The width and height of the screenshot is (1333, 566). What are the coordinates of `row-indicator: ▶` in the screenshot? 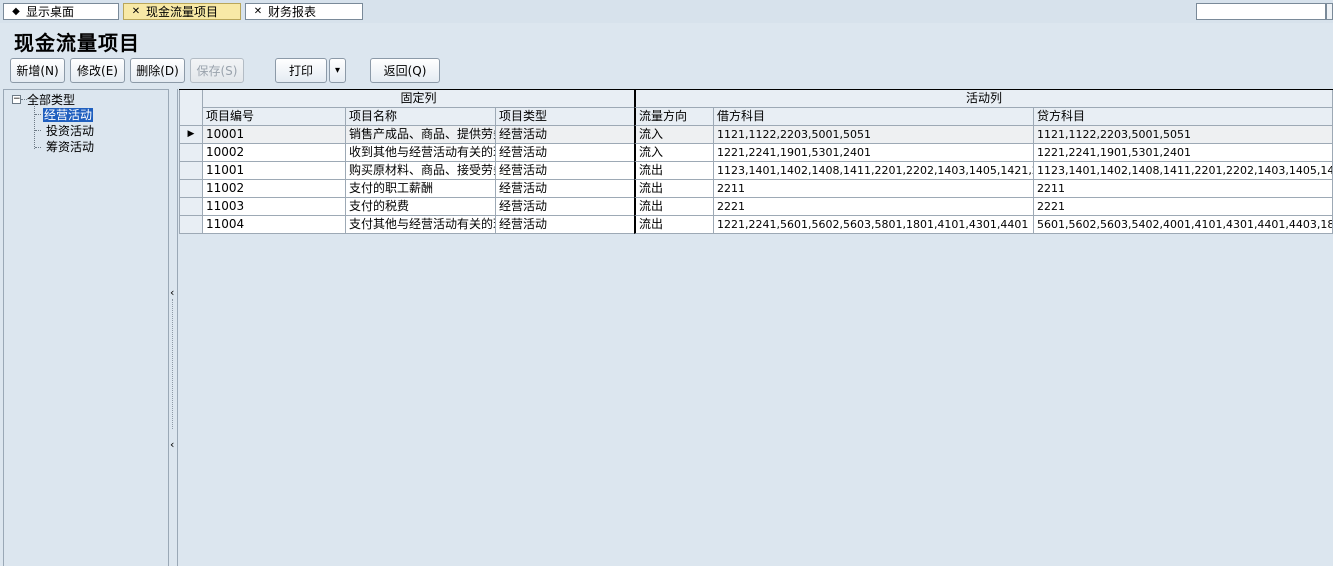 It's located at (191, 135).